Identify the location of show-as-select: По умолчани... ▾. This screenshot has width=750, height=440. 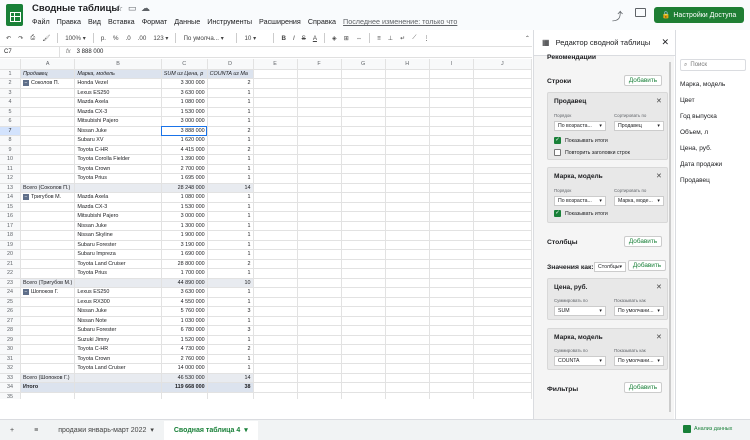
(639, 361).